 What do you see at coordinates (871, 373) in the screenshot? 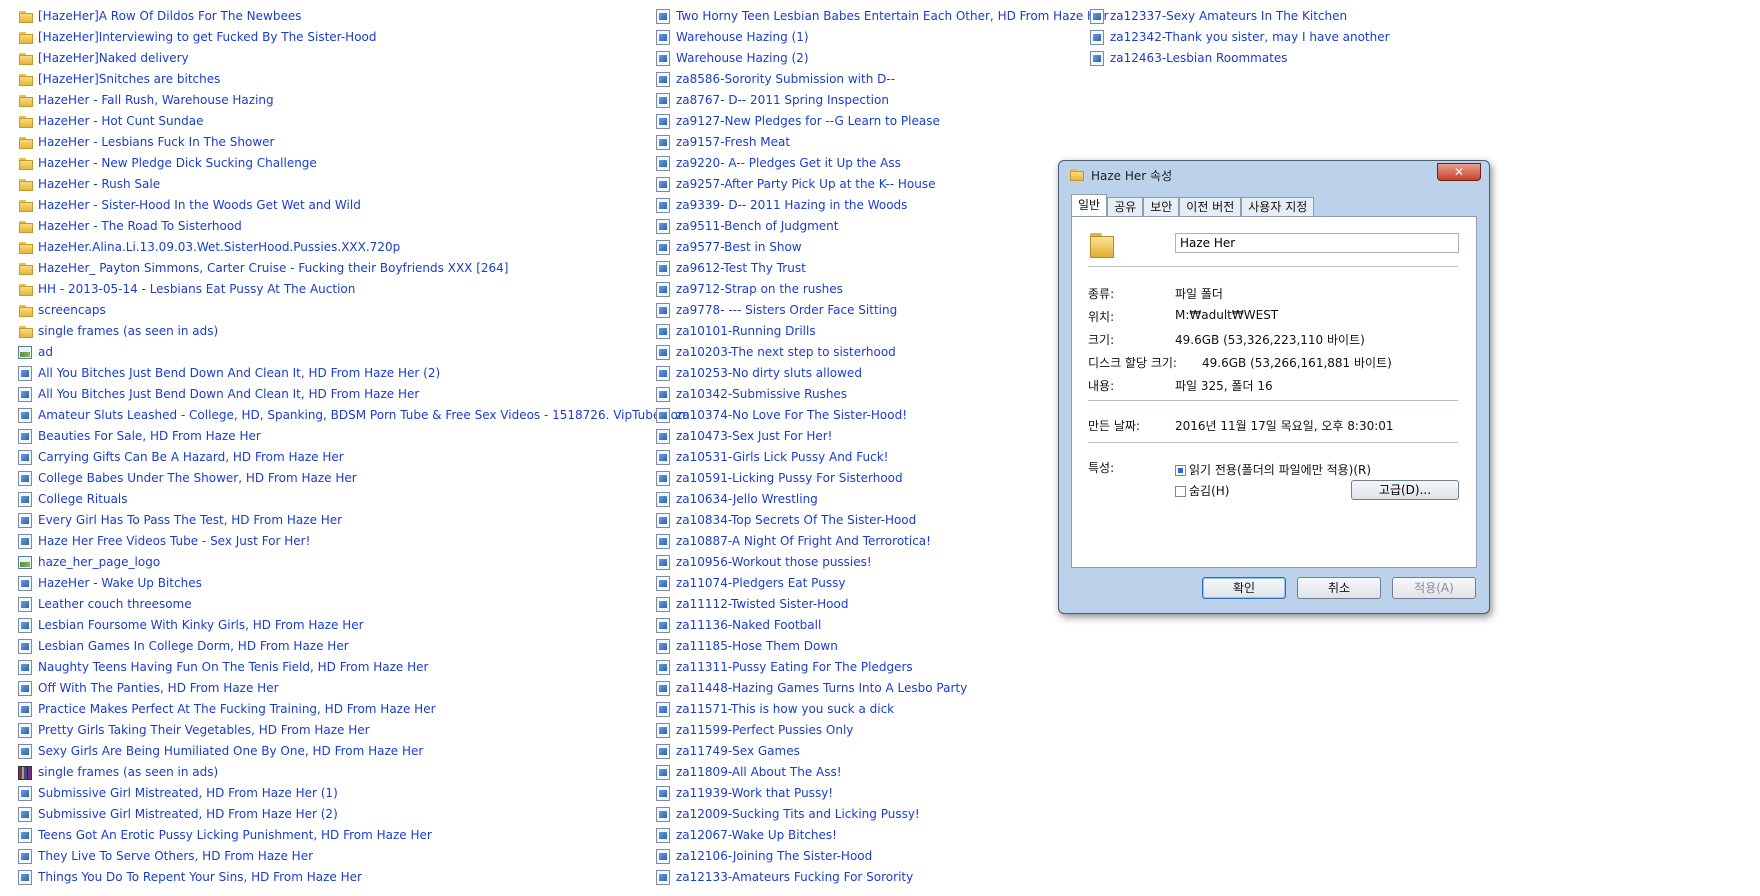
I see `file-item: za10253-No dirty sluts allowed` at bounding box center [871, 373].